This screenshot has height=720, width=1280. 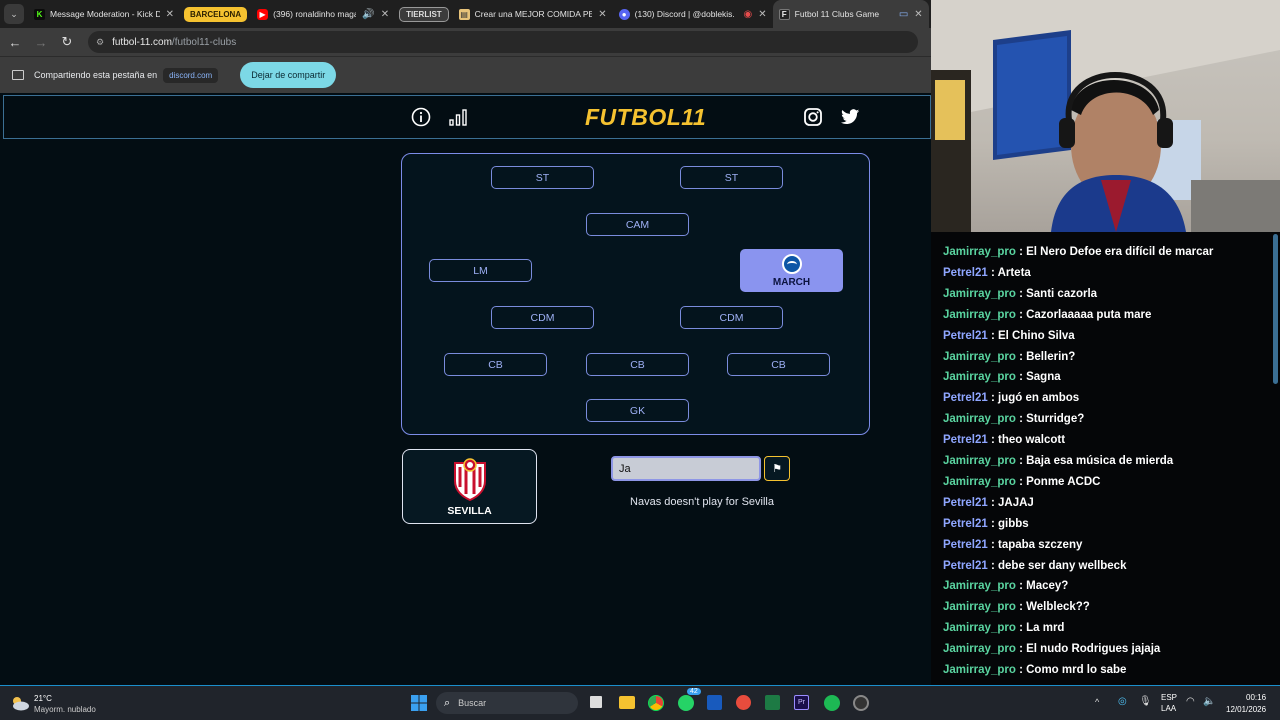 I want to click on position-slot-lm: LM, so click(x=480, y=270).